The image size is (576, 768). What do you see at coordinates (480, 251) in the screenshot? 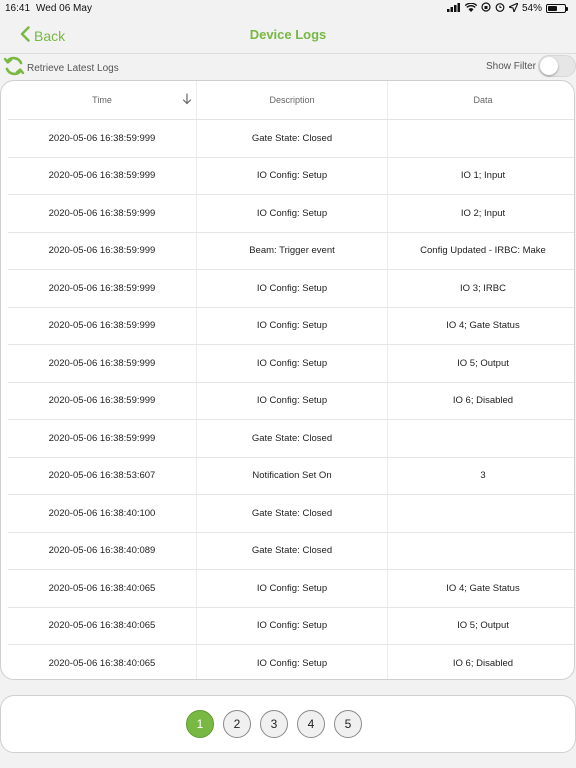
I see `cell-data: Config Updated - IRBC: Make` at bounding box center [480, 251].